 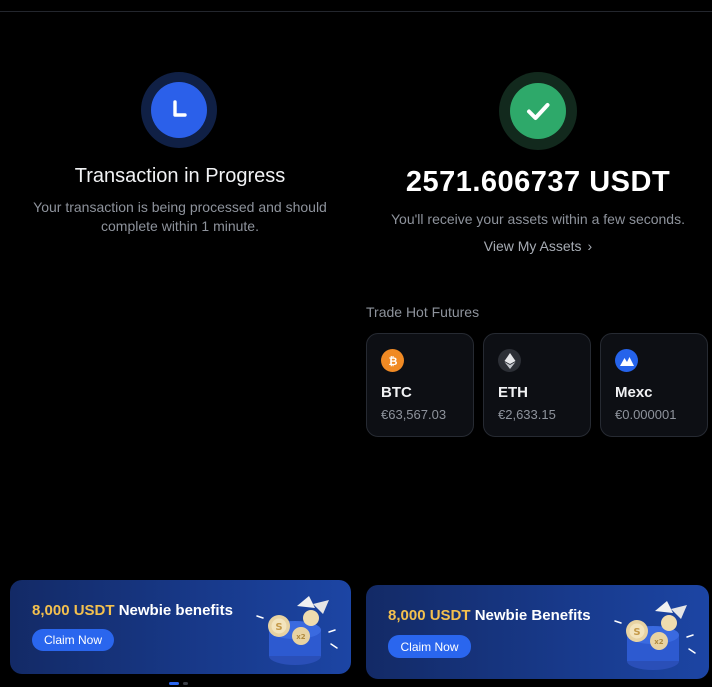 What do you see at coordinates (420, 385) in the screenshot?
I see `futures-card-btc: ₿ BTC €63,567.03` at bounding box center [420, 385].